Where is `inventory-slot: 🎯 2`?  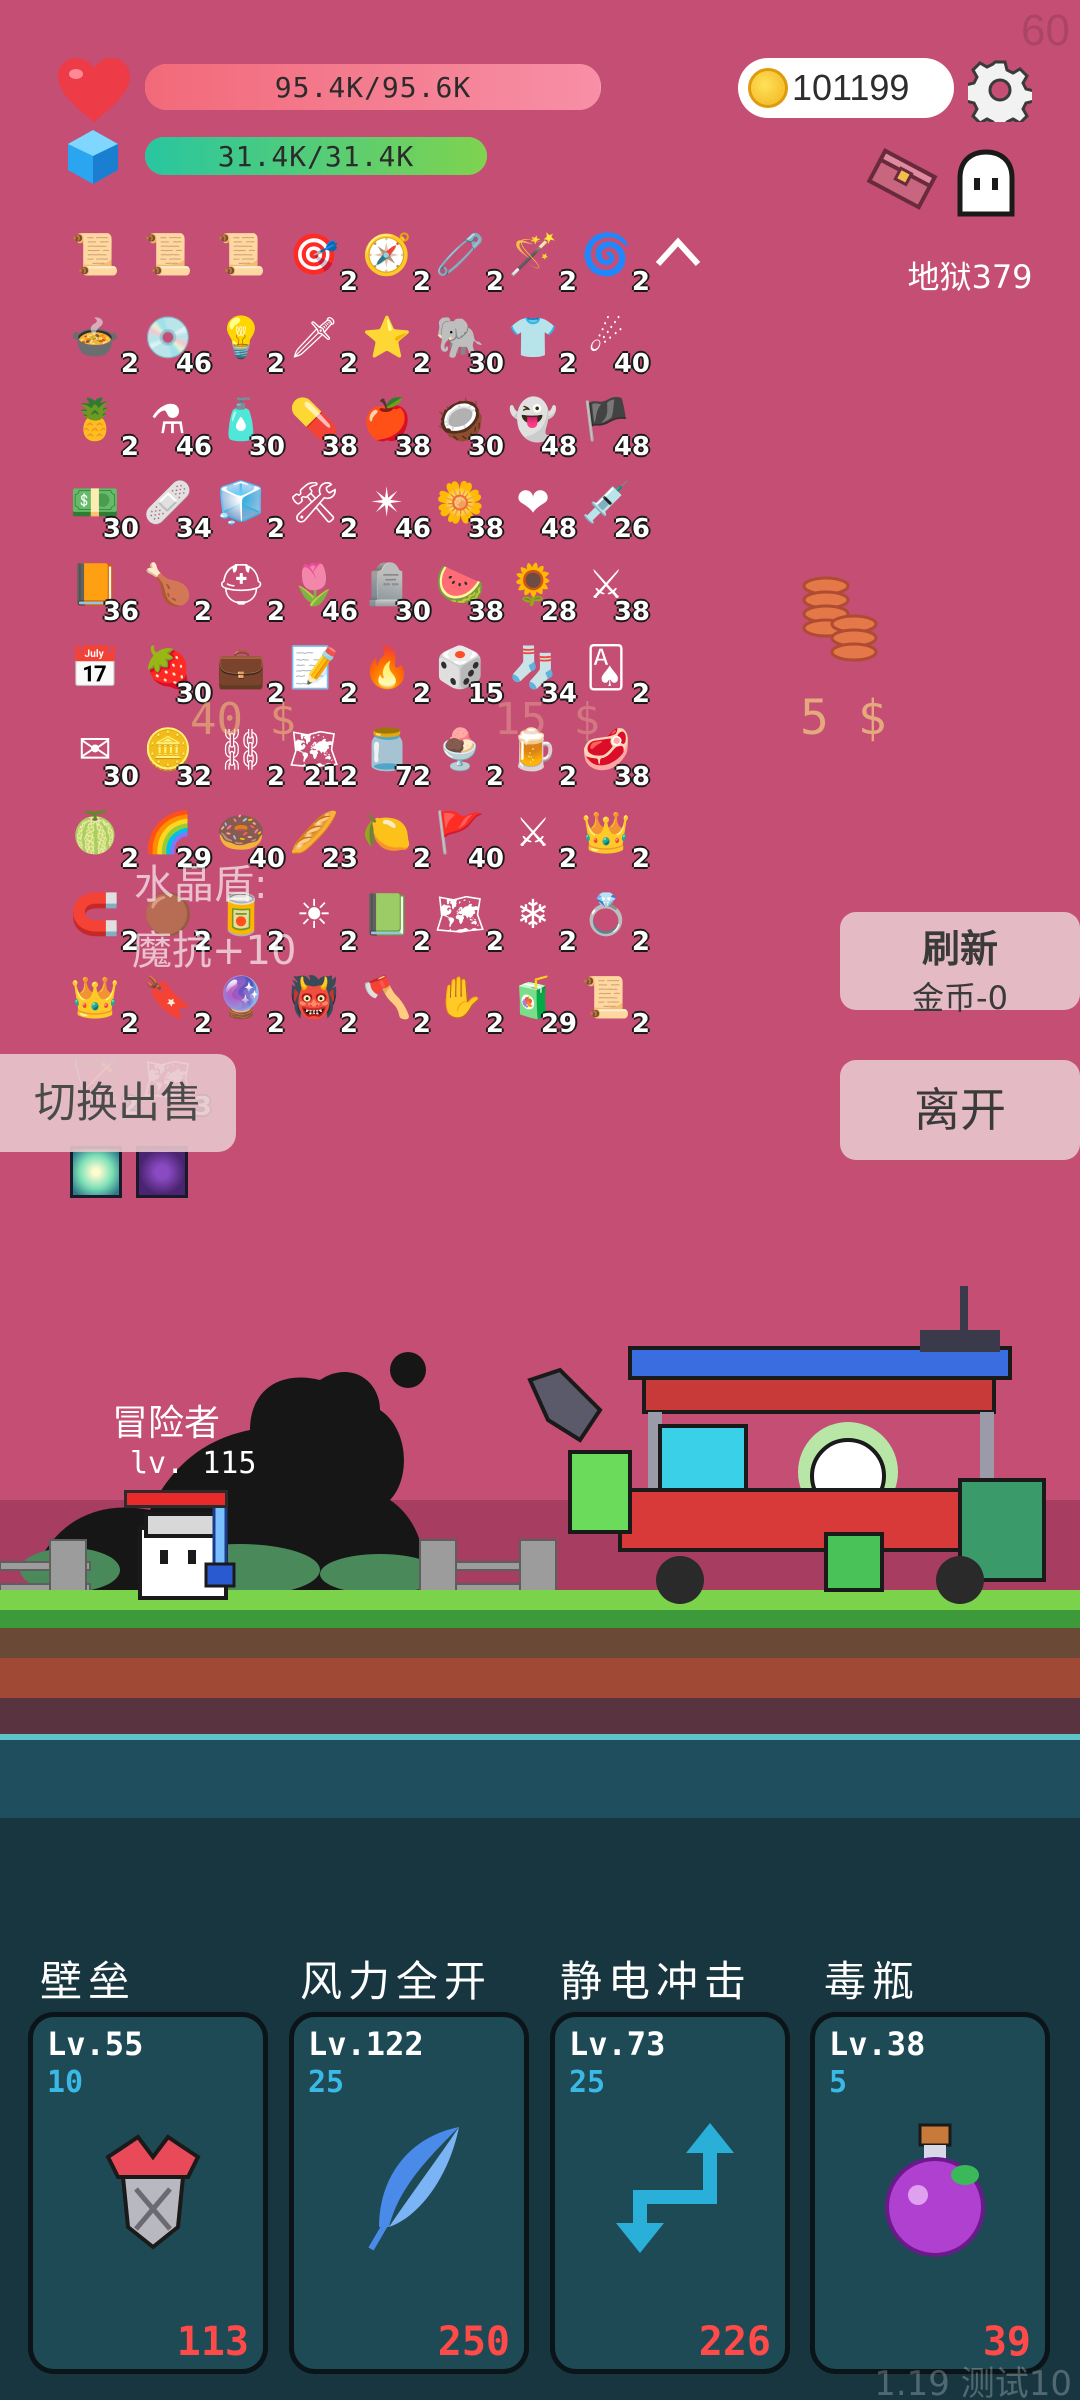
inventory-slot: 🎯 2 is located at coordinates (319, 261).